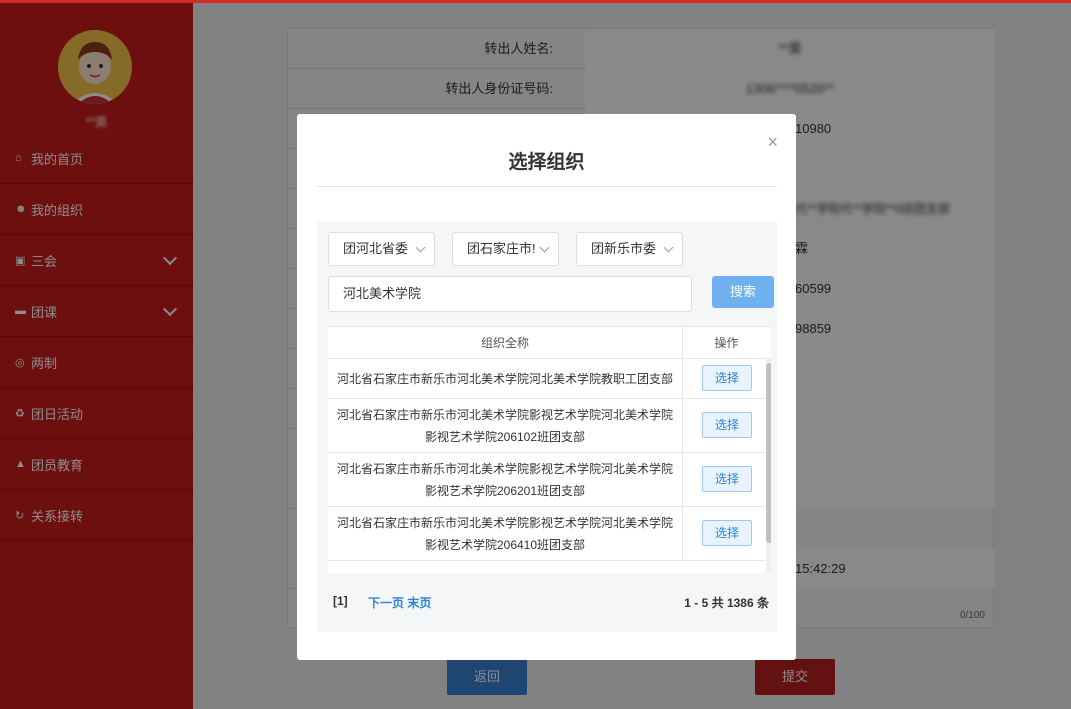 The width and height of the screenshot is (1071, 709). I want to click on table-row: 河北省石家庄市新乐市河北美术学院河北美术学院教职工团支部 选择, so click(549, 379).